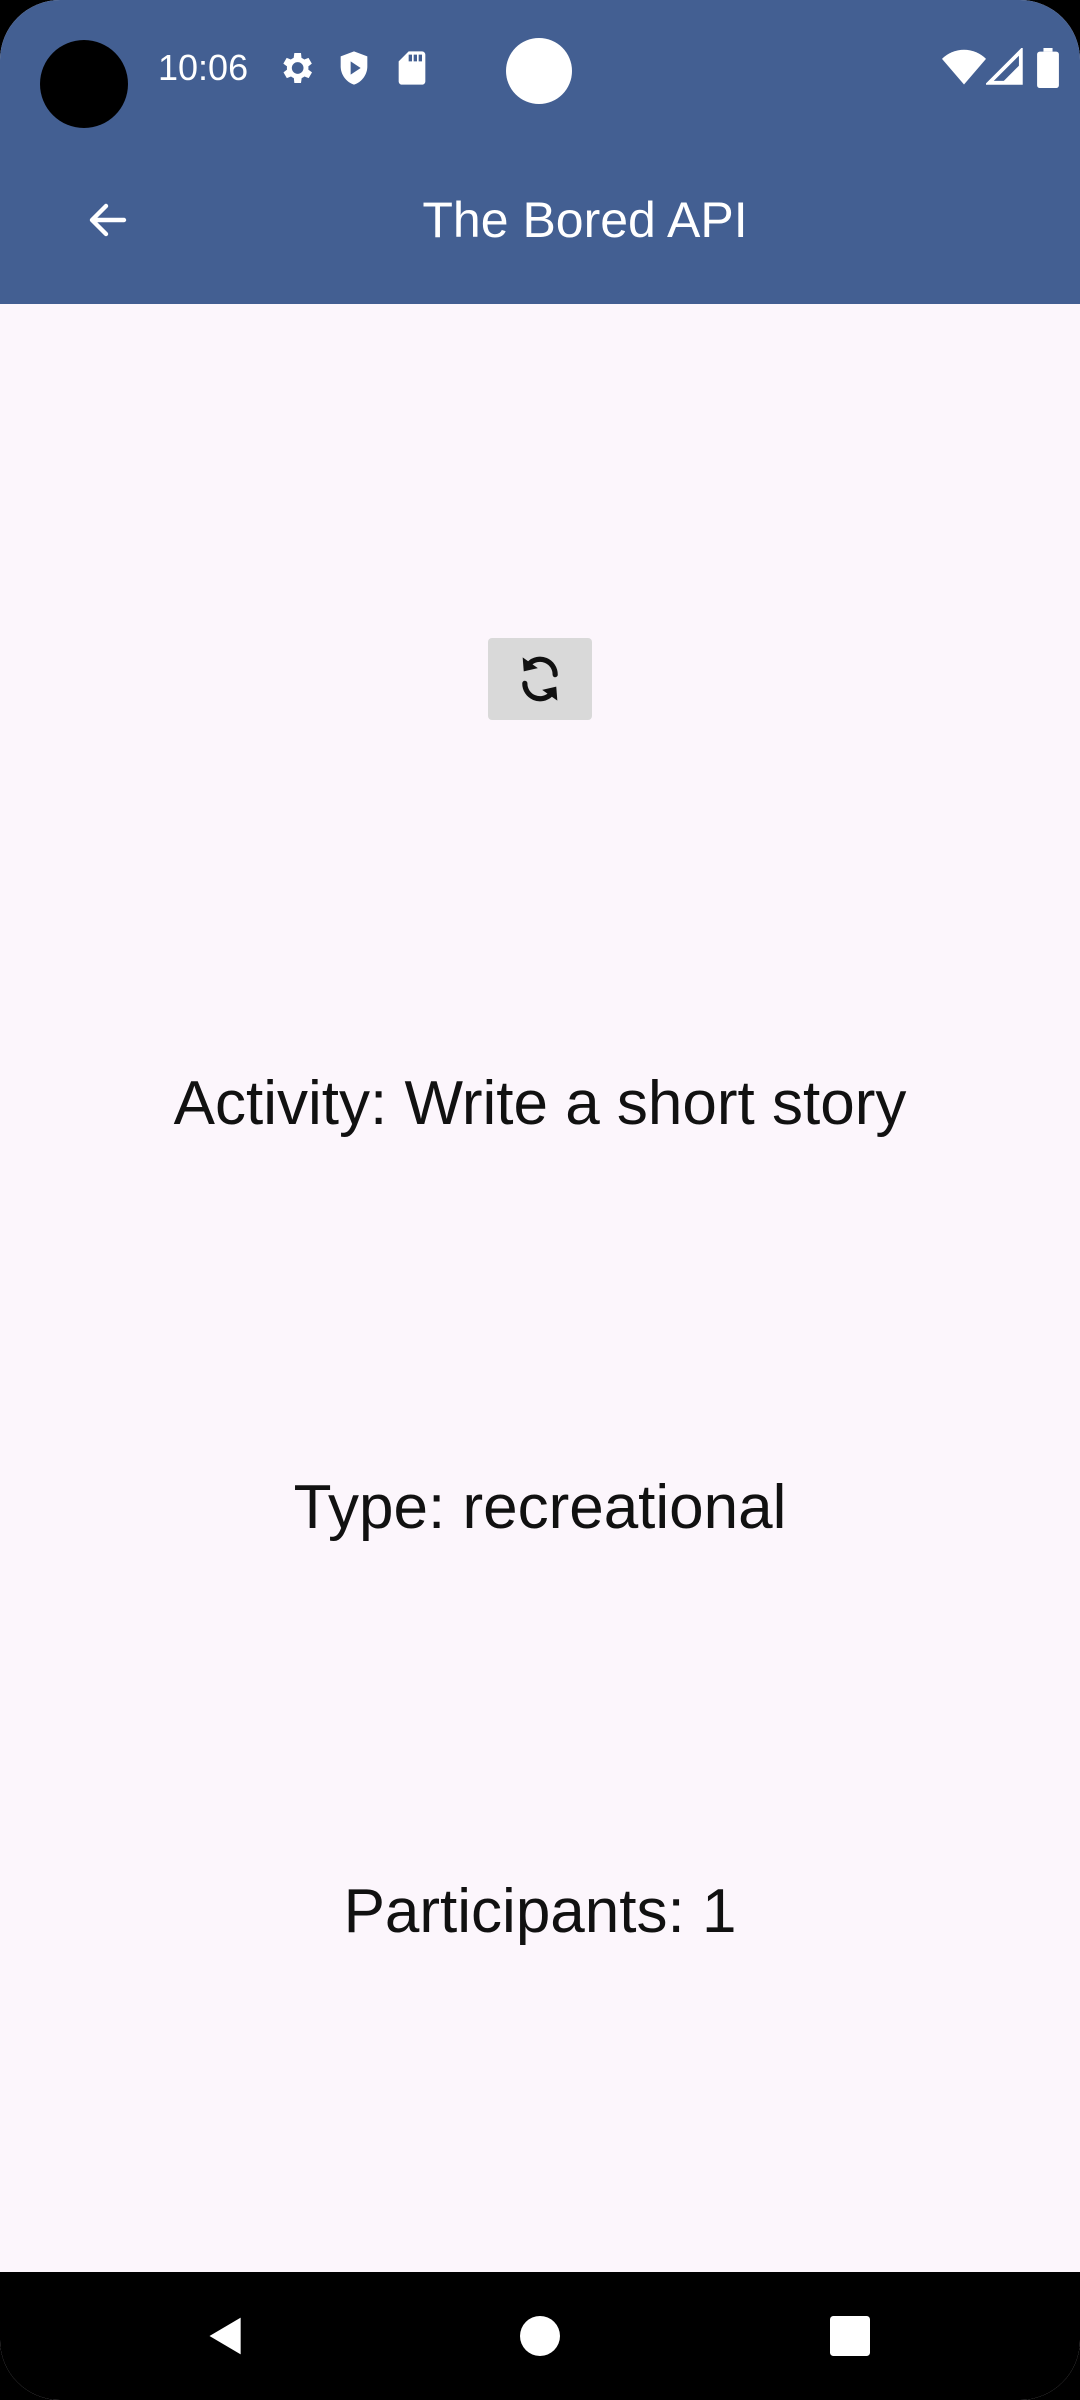  Describe the element at coordinates (540, 1507) in the screenshot. I see `type-text: Type: recreational` at that location.